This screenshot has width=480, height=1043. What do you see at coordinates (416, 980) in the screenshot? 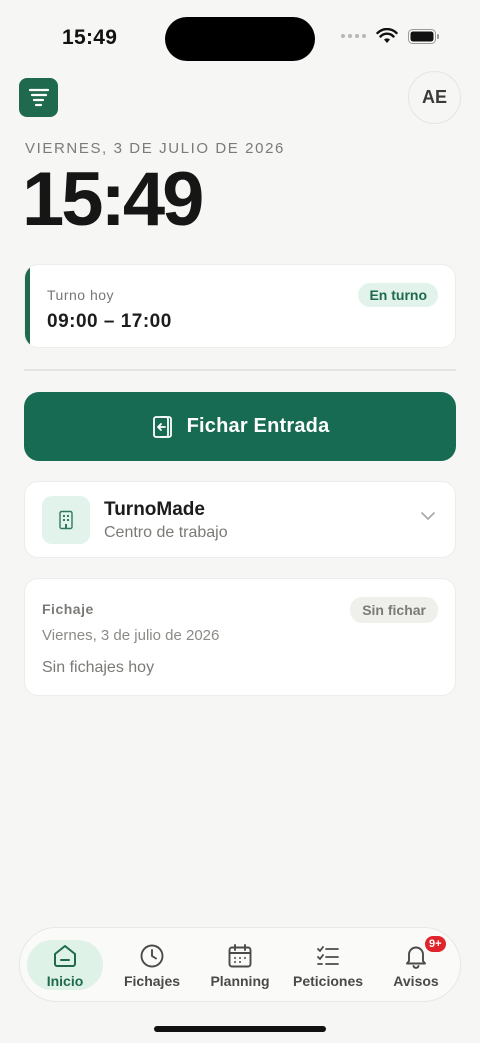
I see `tab-label: Avisos` at bounding box center [416, 980].